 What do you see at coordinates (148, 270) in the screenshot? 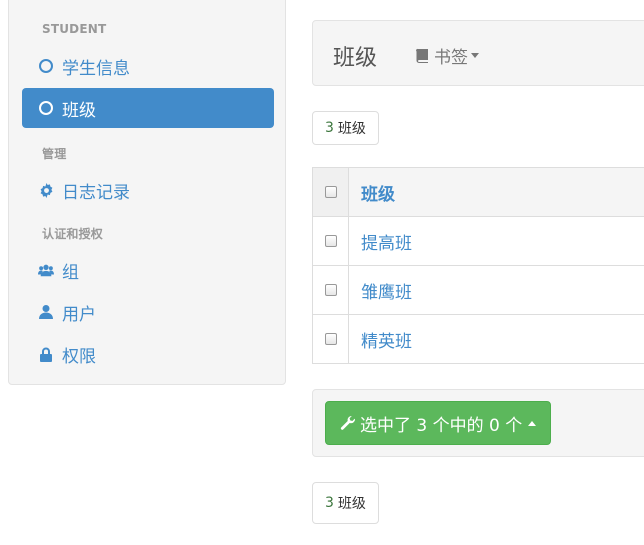
I see `sidebar-item-groups: 组` at bounding box center [148, 270].